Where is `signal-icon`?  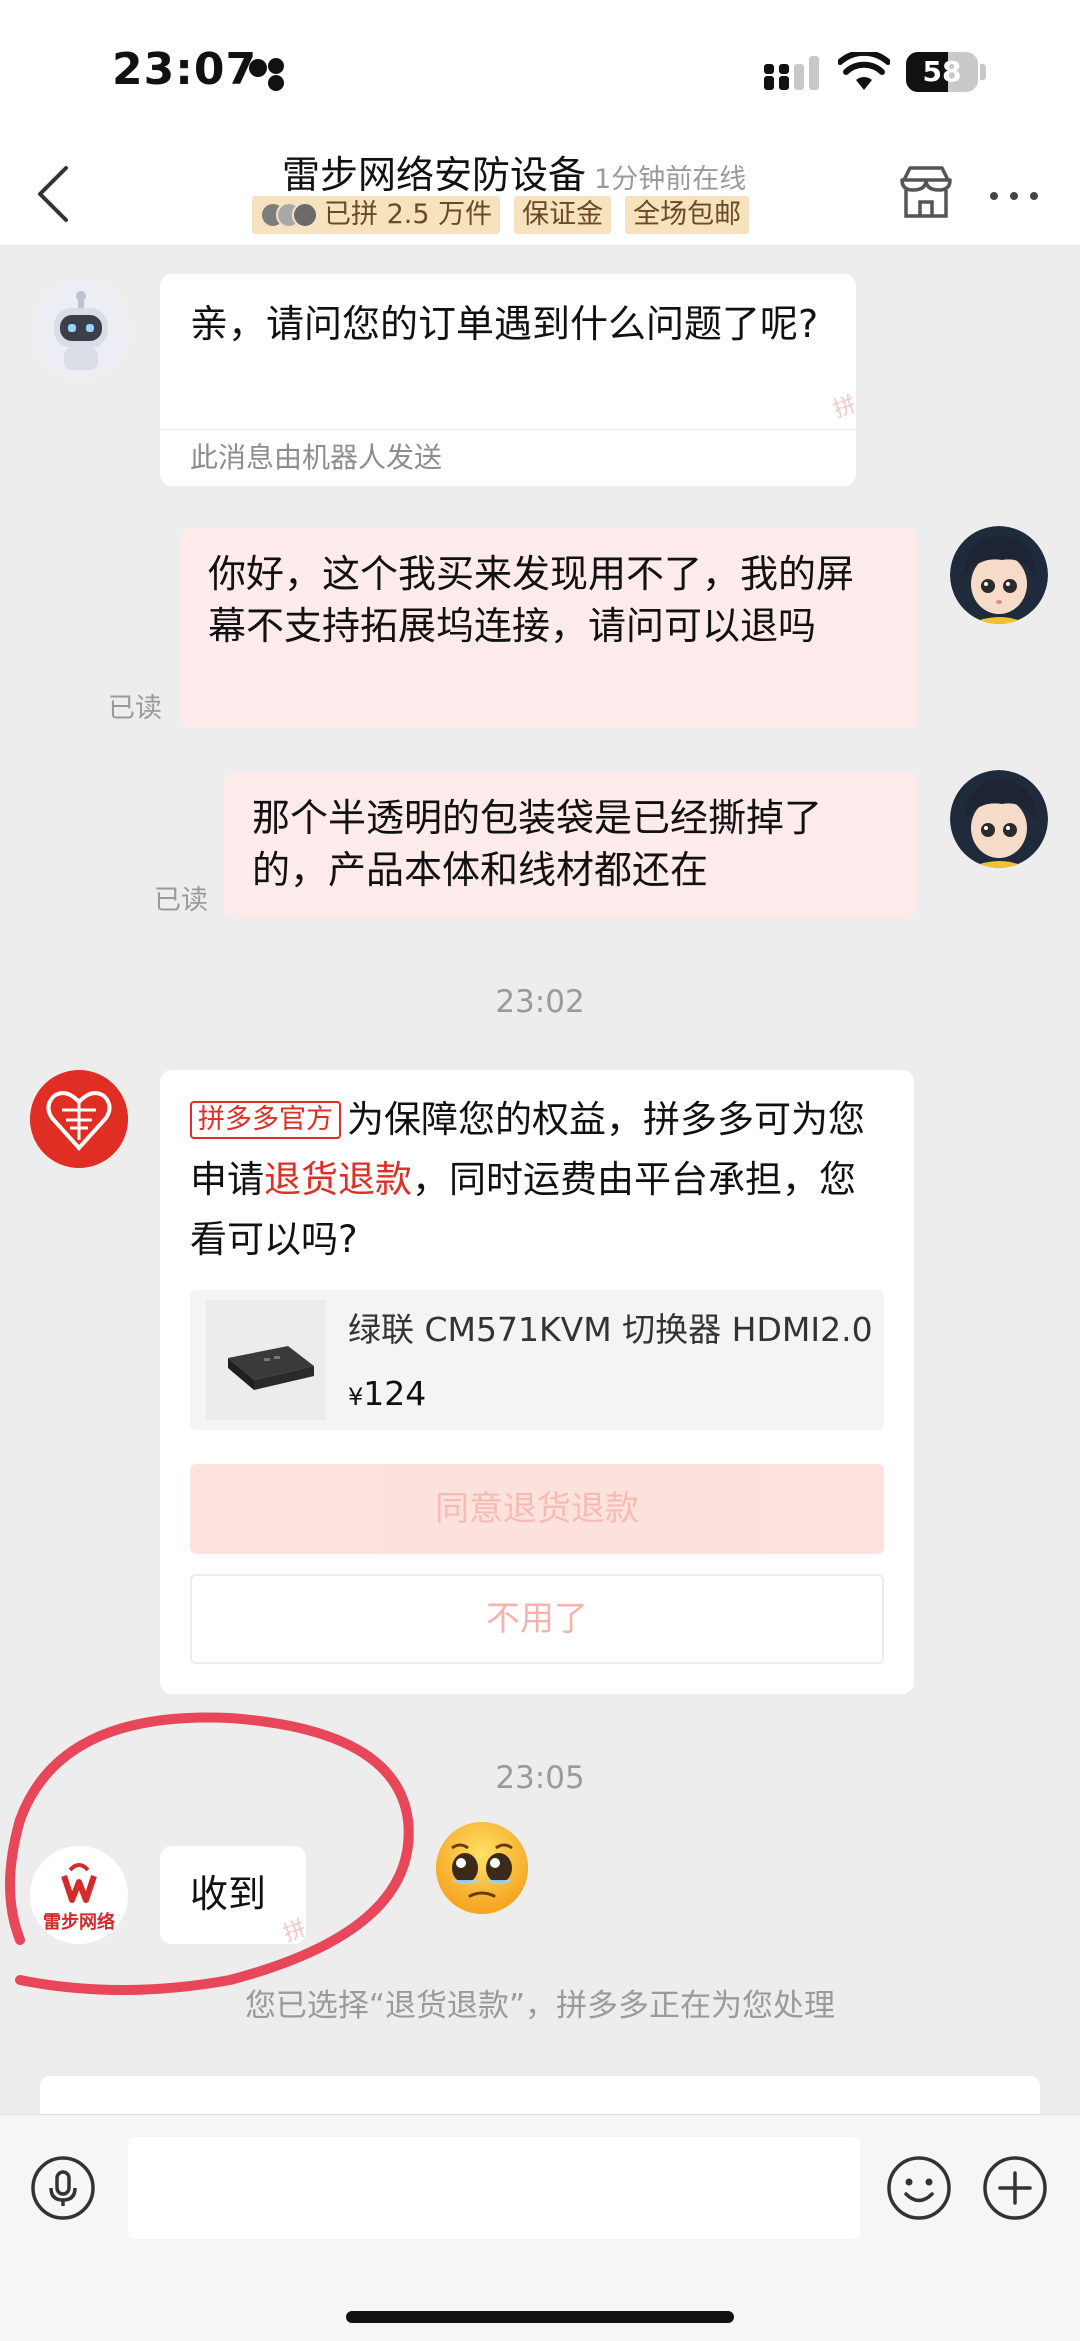 signal-icon is located at coordinates (791, 73).